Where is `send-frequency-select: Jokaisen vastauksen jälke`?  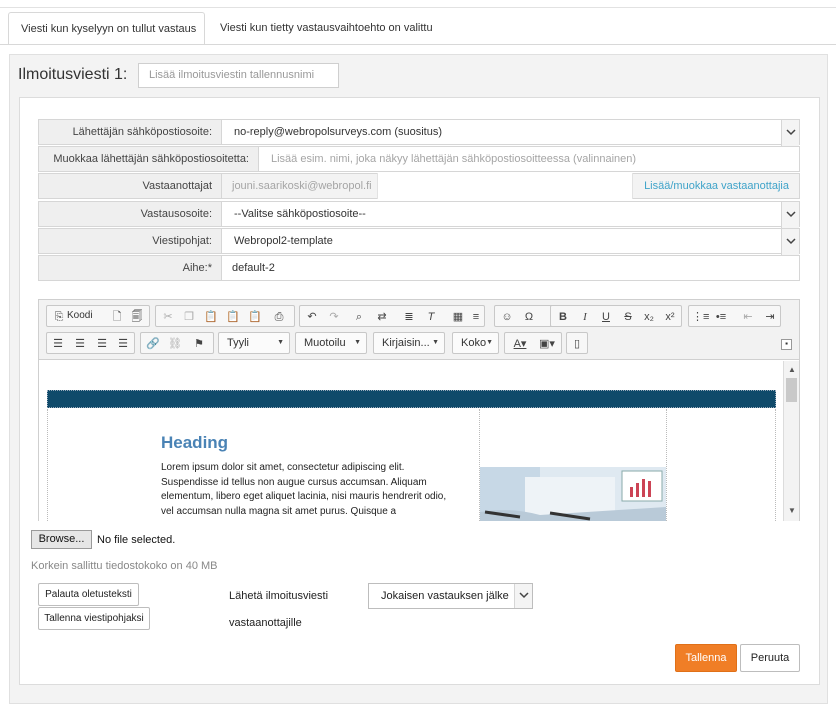
send-frequency-select: Jokaisen vastauksen jälke is located at coordinates (450, 596).